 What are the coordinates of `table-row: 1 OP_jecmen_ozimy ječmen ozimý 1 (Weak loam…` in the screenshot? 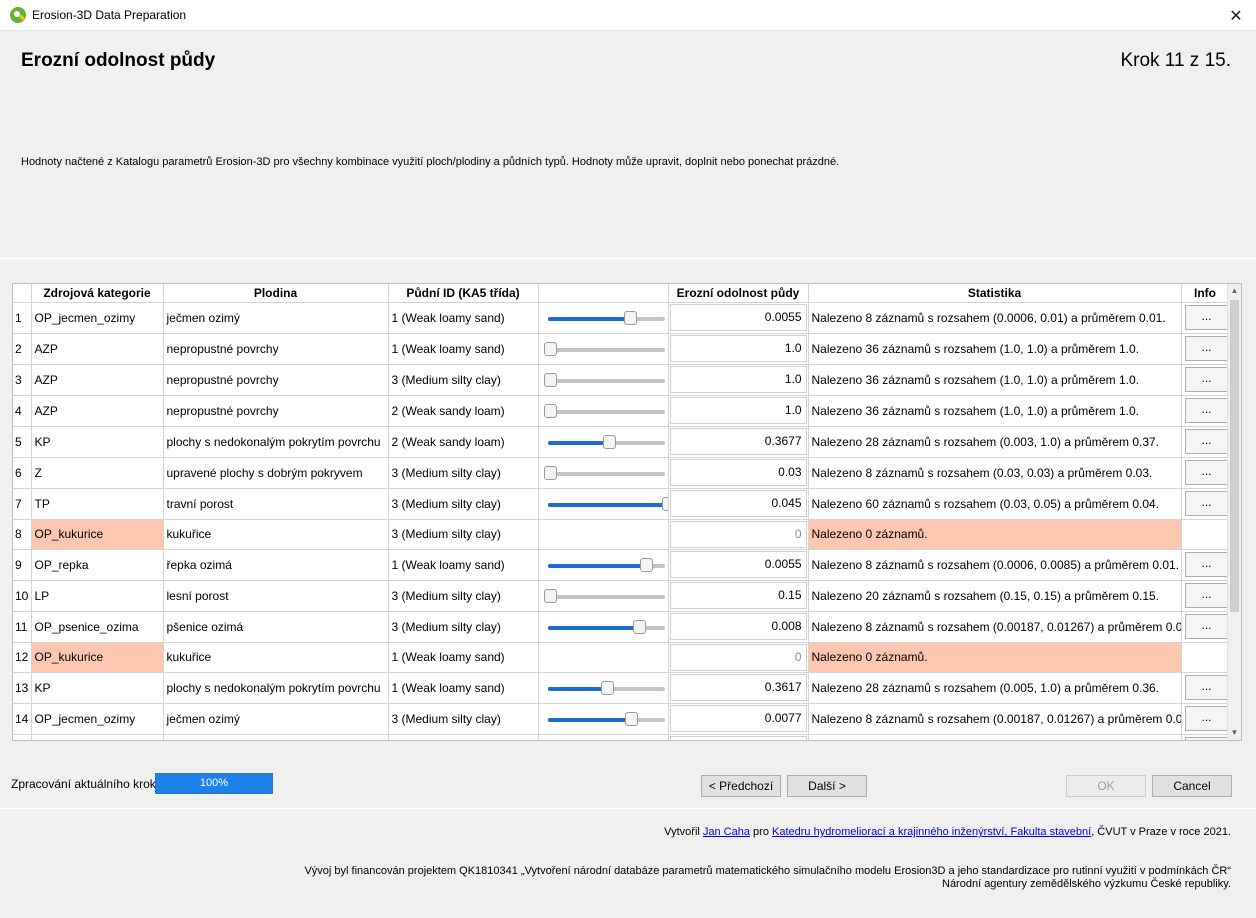 It's located at (621, 318).